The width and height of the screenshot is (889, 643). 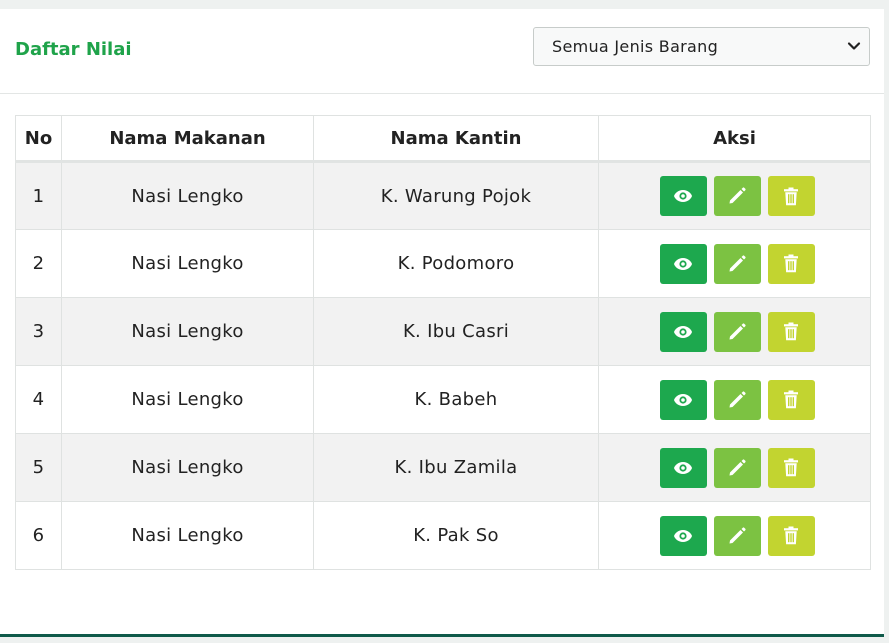 I want to click on jenis-barang-select: Semua Jenis Barang, so click(x=701, y=46).